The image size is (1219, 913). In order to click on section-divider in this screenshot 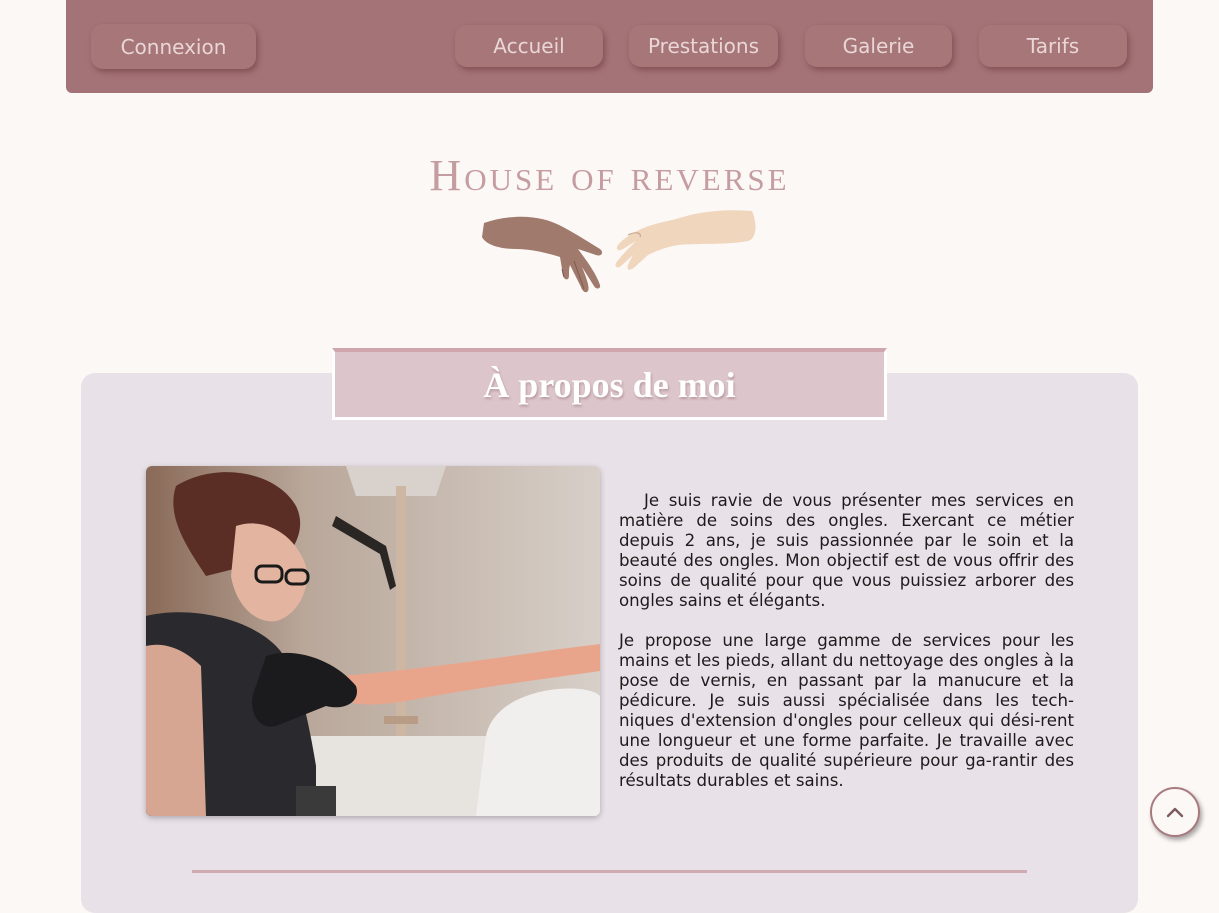, I will do `click(609, 871)`.